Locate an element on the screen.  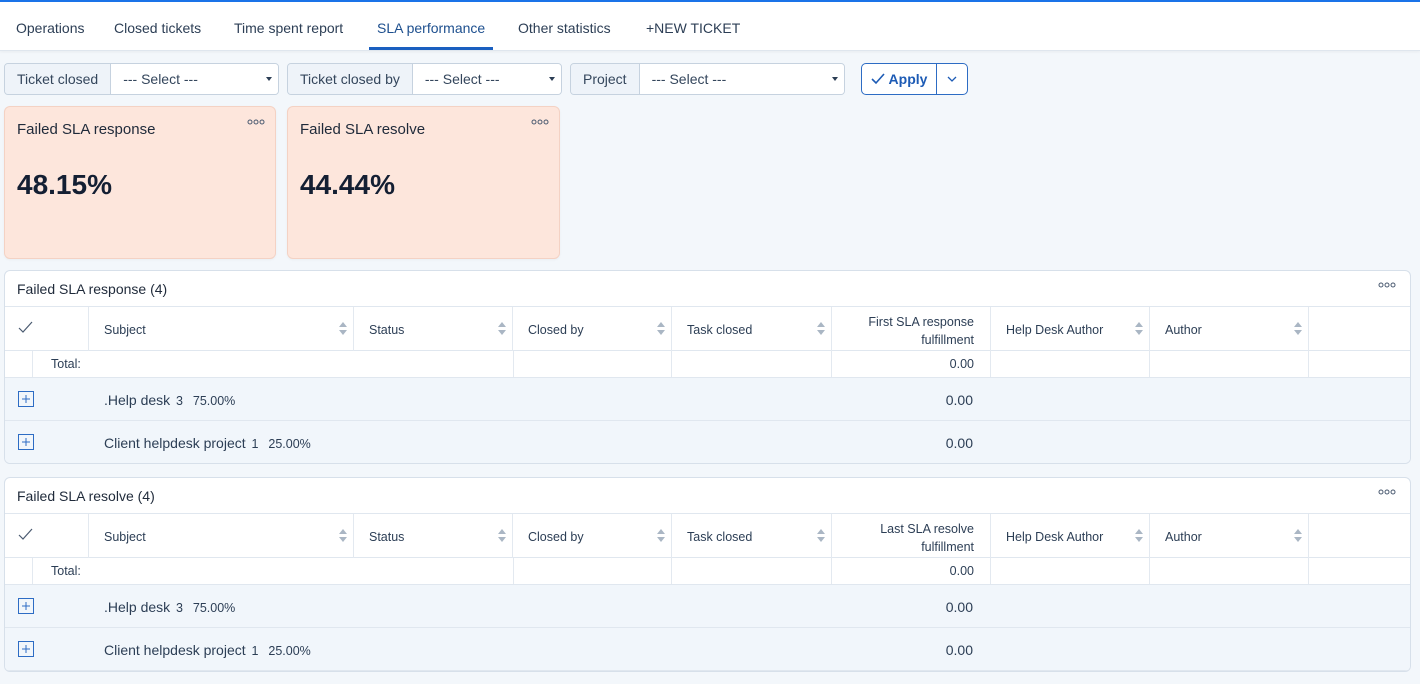
ticket-closed-by-select: --- Select --- is located at coordinates (486, 79).